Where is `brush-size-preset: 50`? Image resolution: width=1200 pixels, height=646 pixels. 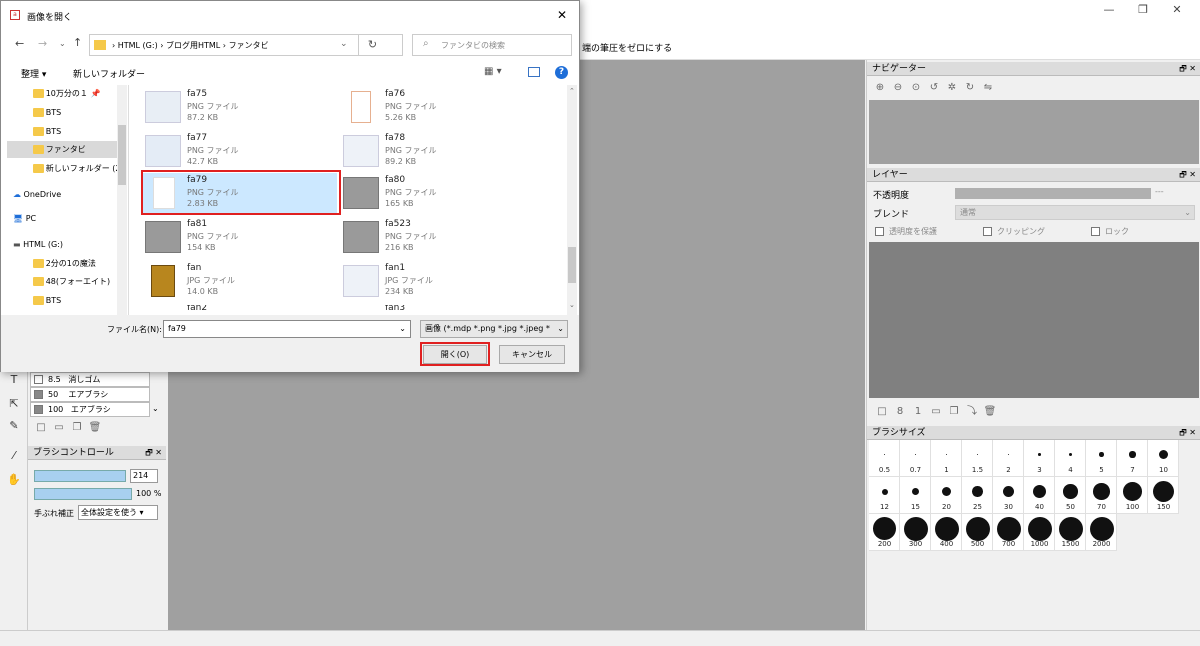
brush-size-preset: 50 is located at coordinates (1070, 495).